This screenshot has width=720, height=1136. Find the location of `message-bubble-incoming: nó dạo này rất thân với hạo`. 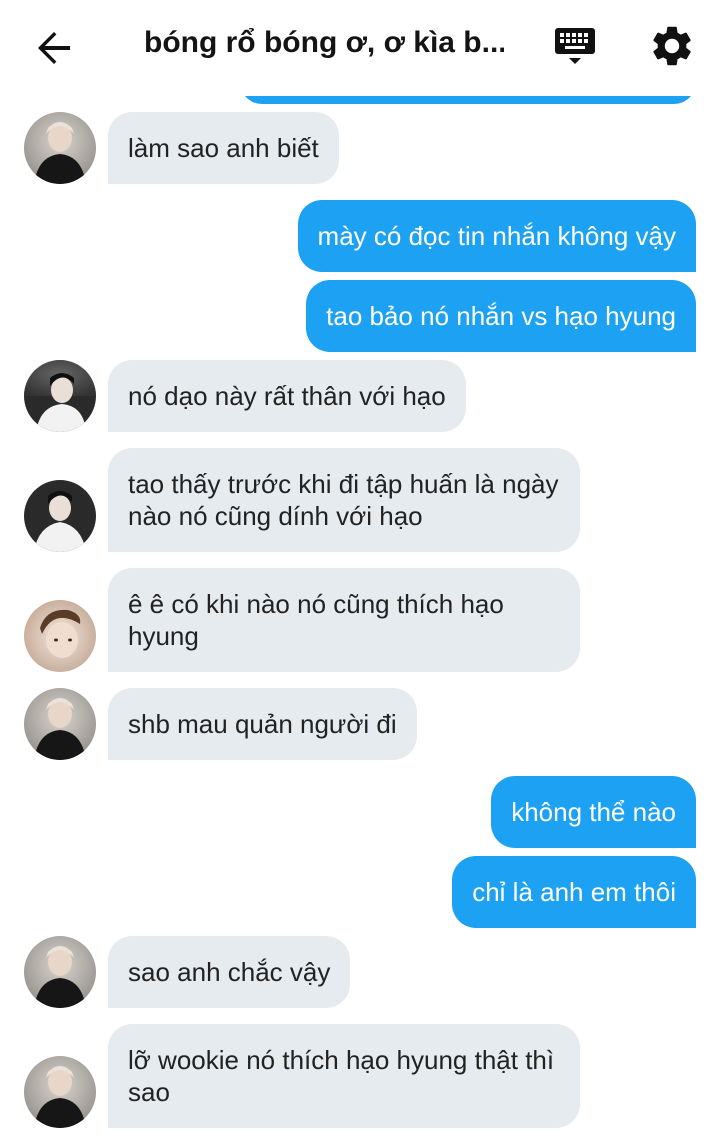

message-bubble-incoming: nó dạo này rất thân với hạo is located at coordinates (287, 396).